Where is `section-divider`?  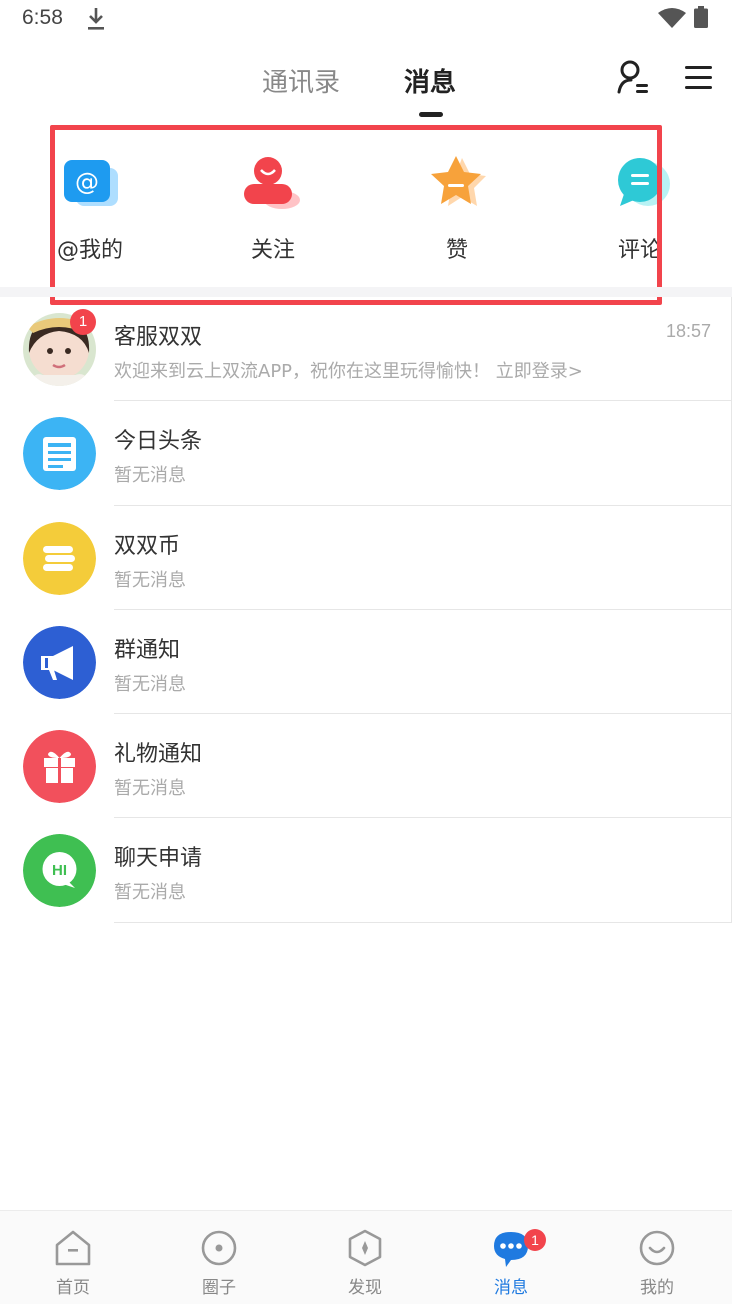 section-divider is located at coordinates (366, 292).